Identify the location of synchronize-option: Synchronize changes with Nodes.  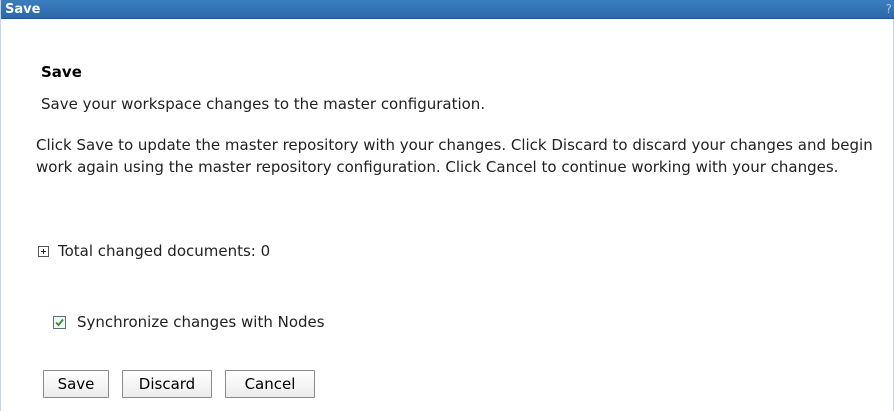
(189, 322).